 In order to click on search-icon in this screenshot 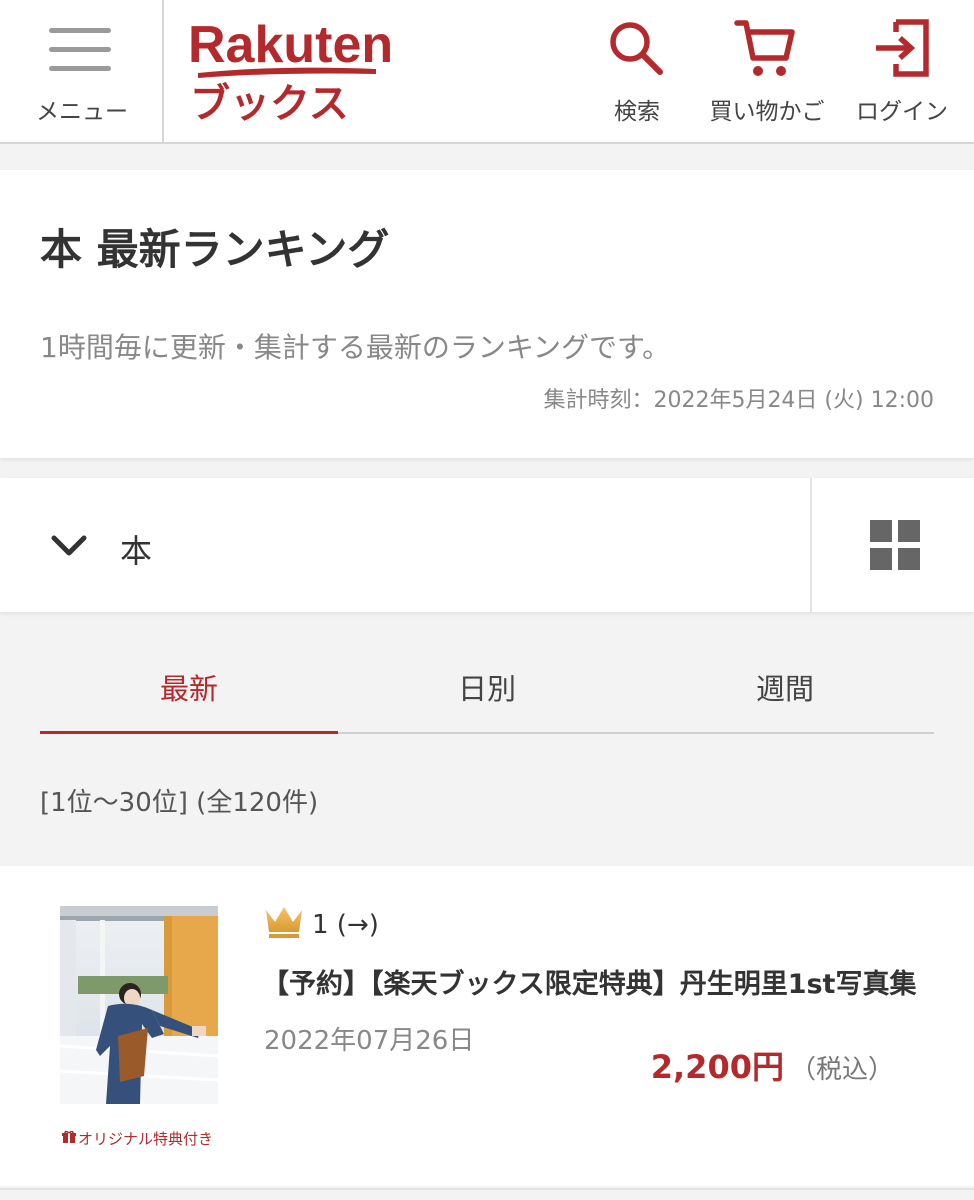, I will do `click(636, 50)`.